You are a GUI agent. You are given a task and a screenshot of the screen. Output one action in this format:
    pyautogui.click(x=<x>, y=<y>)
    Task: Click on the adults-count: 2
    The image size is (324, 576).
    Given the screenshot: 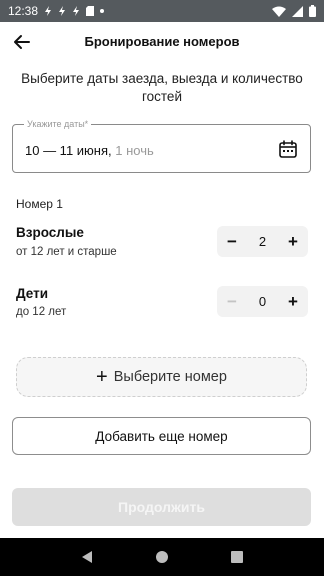 What is the action you would take?
    pyautogui.click(x=262, y=241)
    